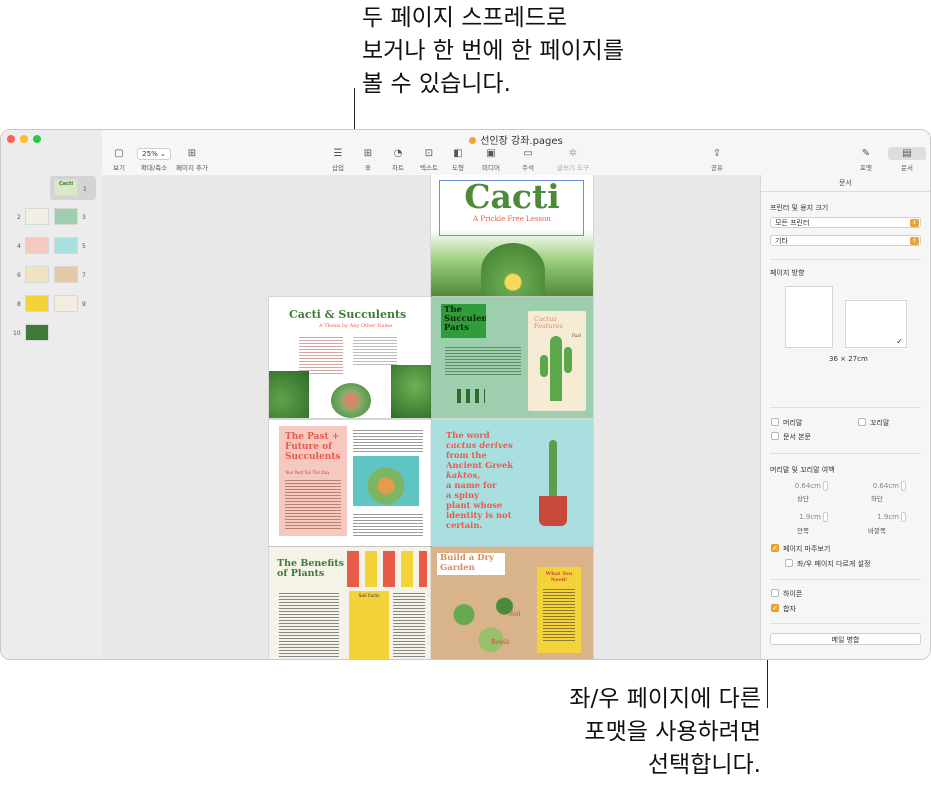 The height and width of the screenshot is (798, 931). What do you see at coordinates (369, 625) in the screenshot?
I see `soil-card: Soil Facts` at bounding box center [369, 625].